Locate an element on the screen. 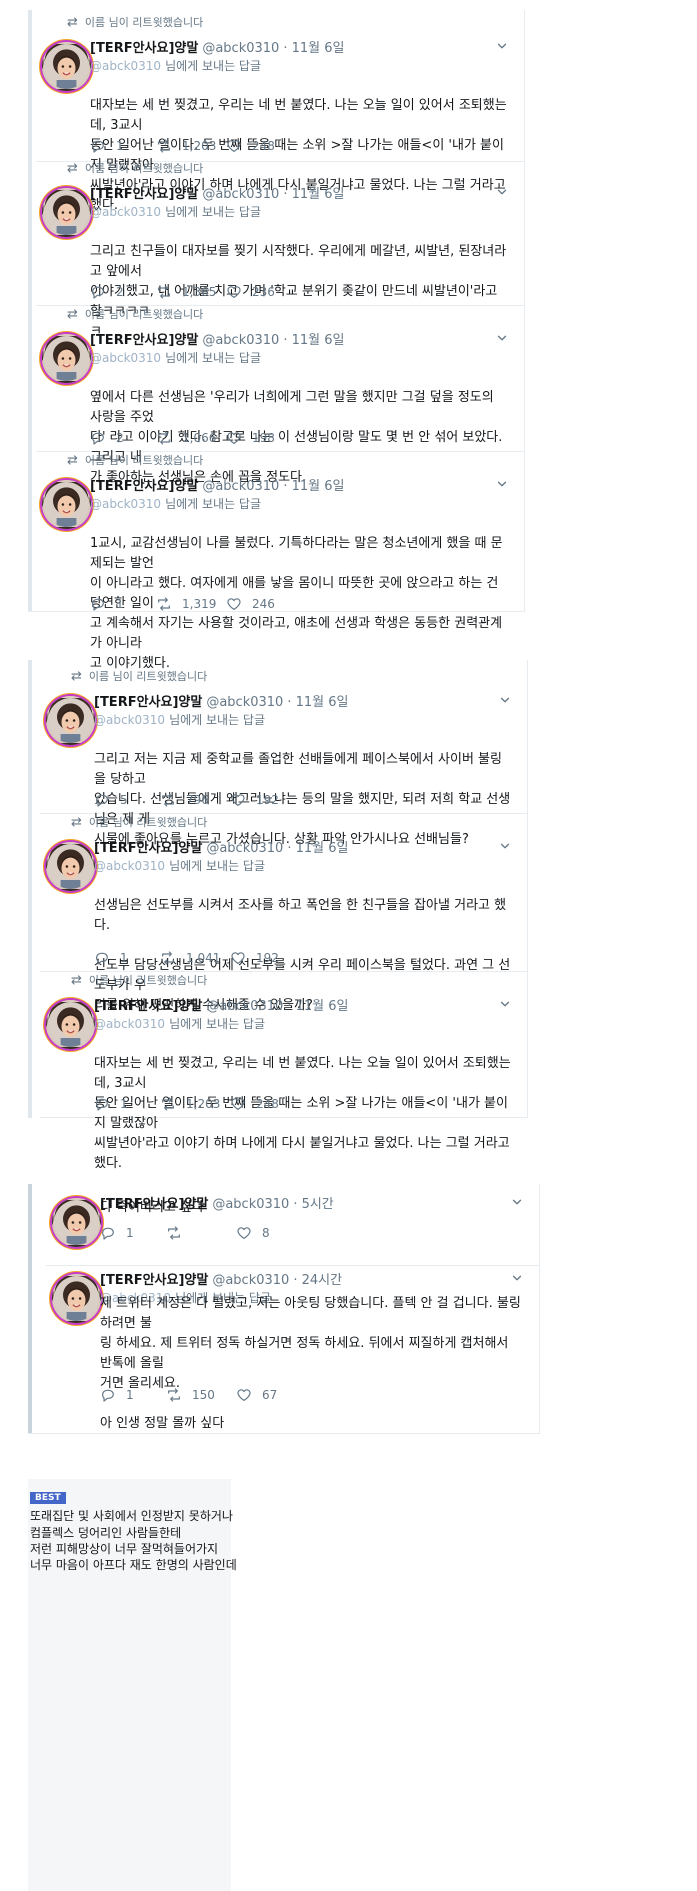 The image size is (697, 1891). retweet-count: 1,041 is located at coordinates (203, 958).